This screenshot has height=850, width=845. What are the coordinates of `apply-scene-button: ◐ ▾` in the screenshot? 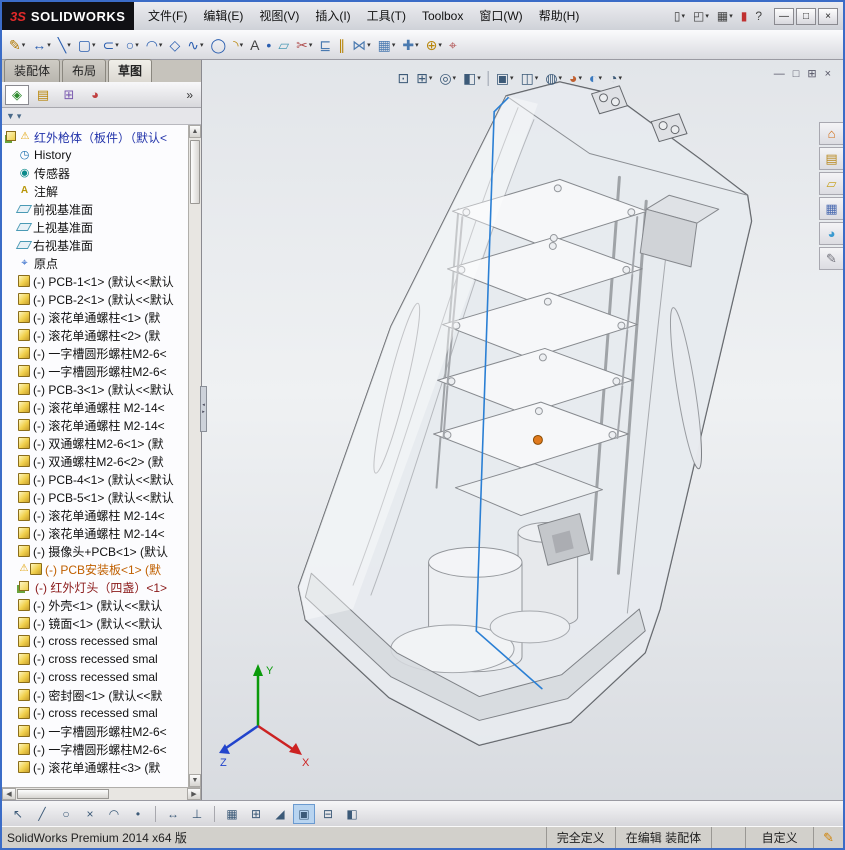 It's located at (595, 78).